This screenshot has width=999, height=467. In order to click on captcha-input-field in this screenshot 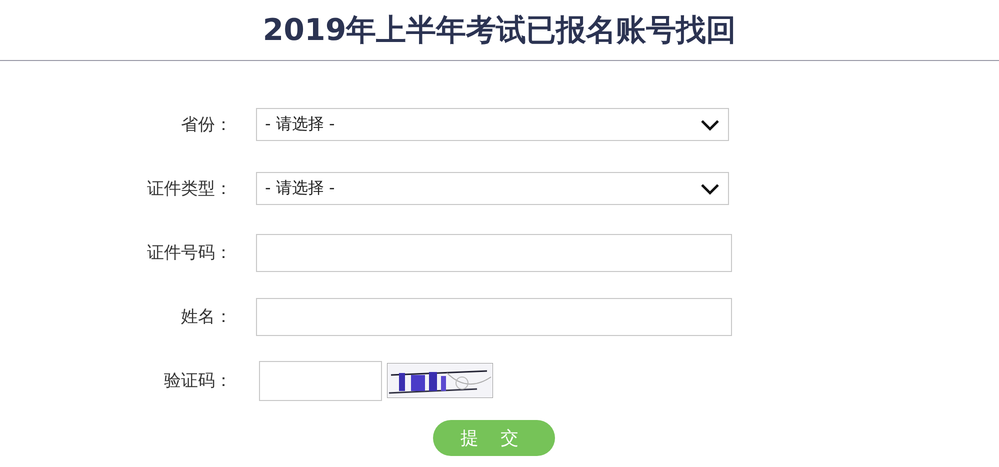, I will do `click(320, 380)`.